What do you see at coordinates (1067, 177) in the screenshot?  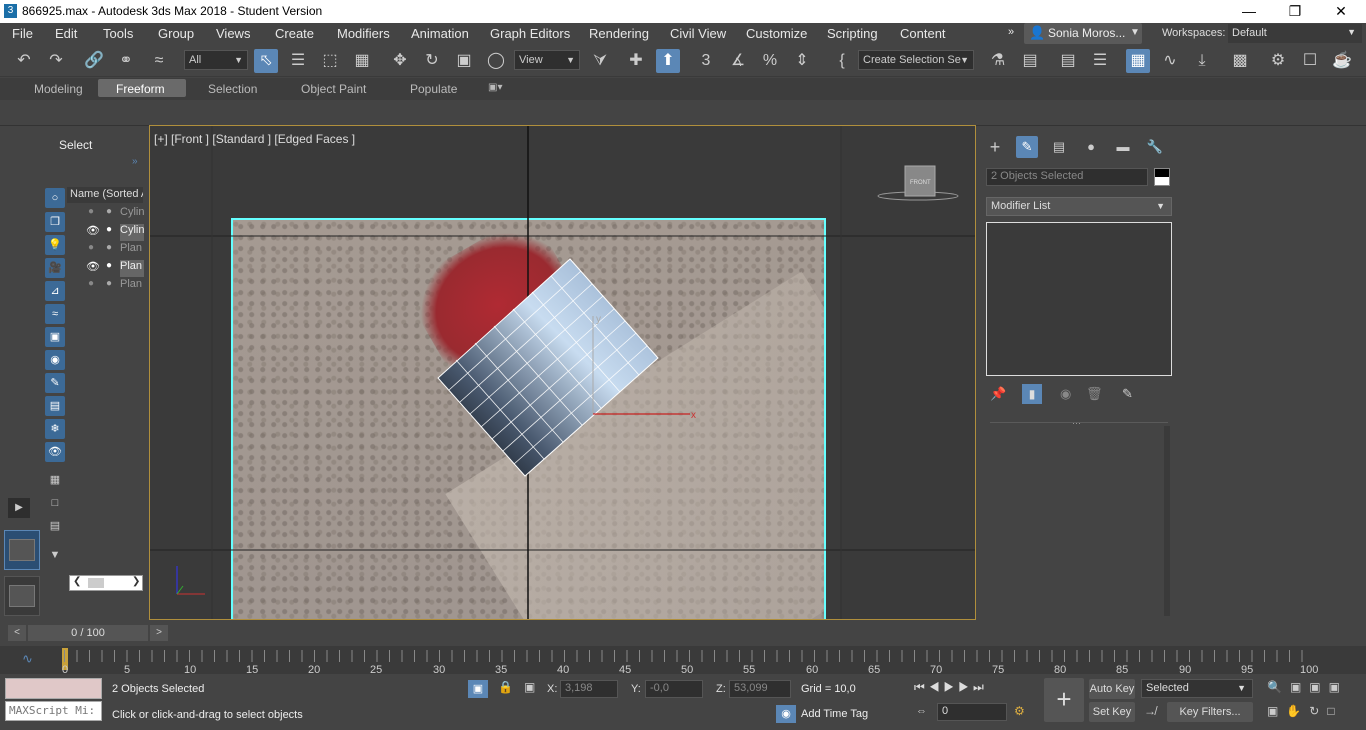 I see `object-name-field: 2 Objects Selected` at bounding box center [1067, 177].